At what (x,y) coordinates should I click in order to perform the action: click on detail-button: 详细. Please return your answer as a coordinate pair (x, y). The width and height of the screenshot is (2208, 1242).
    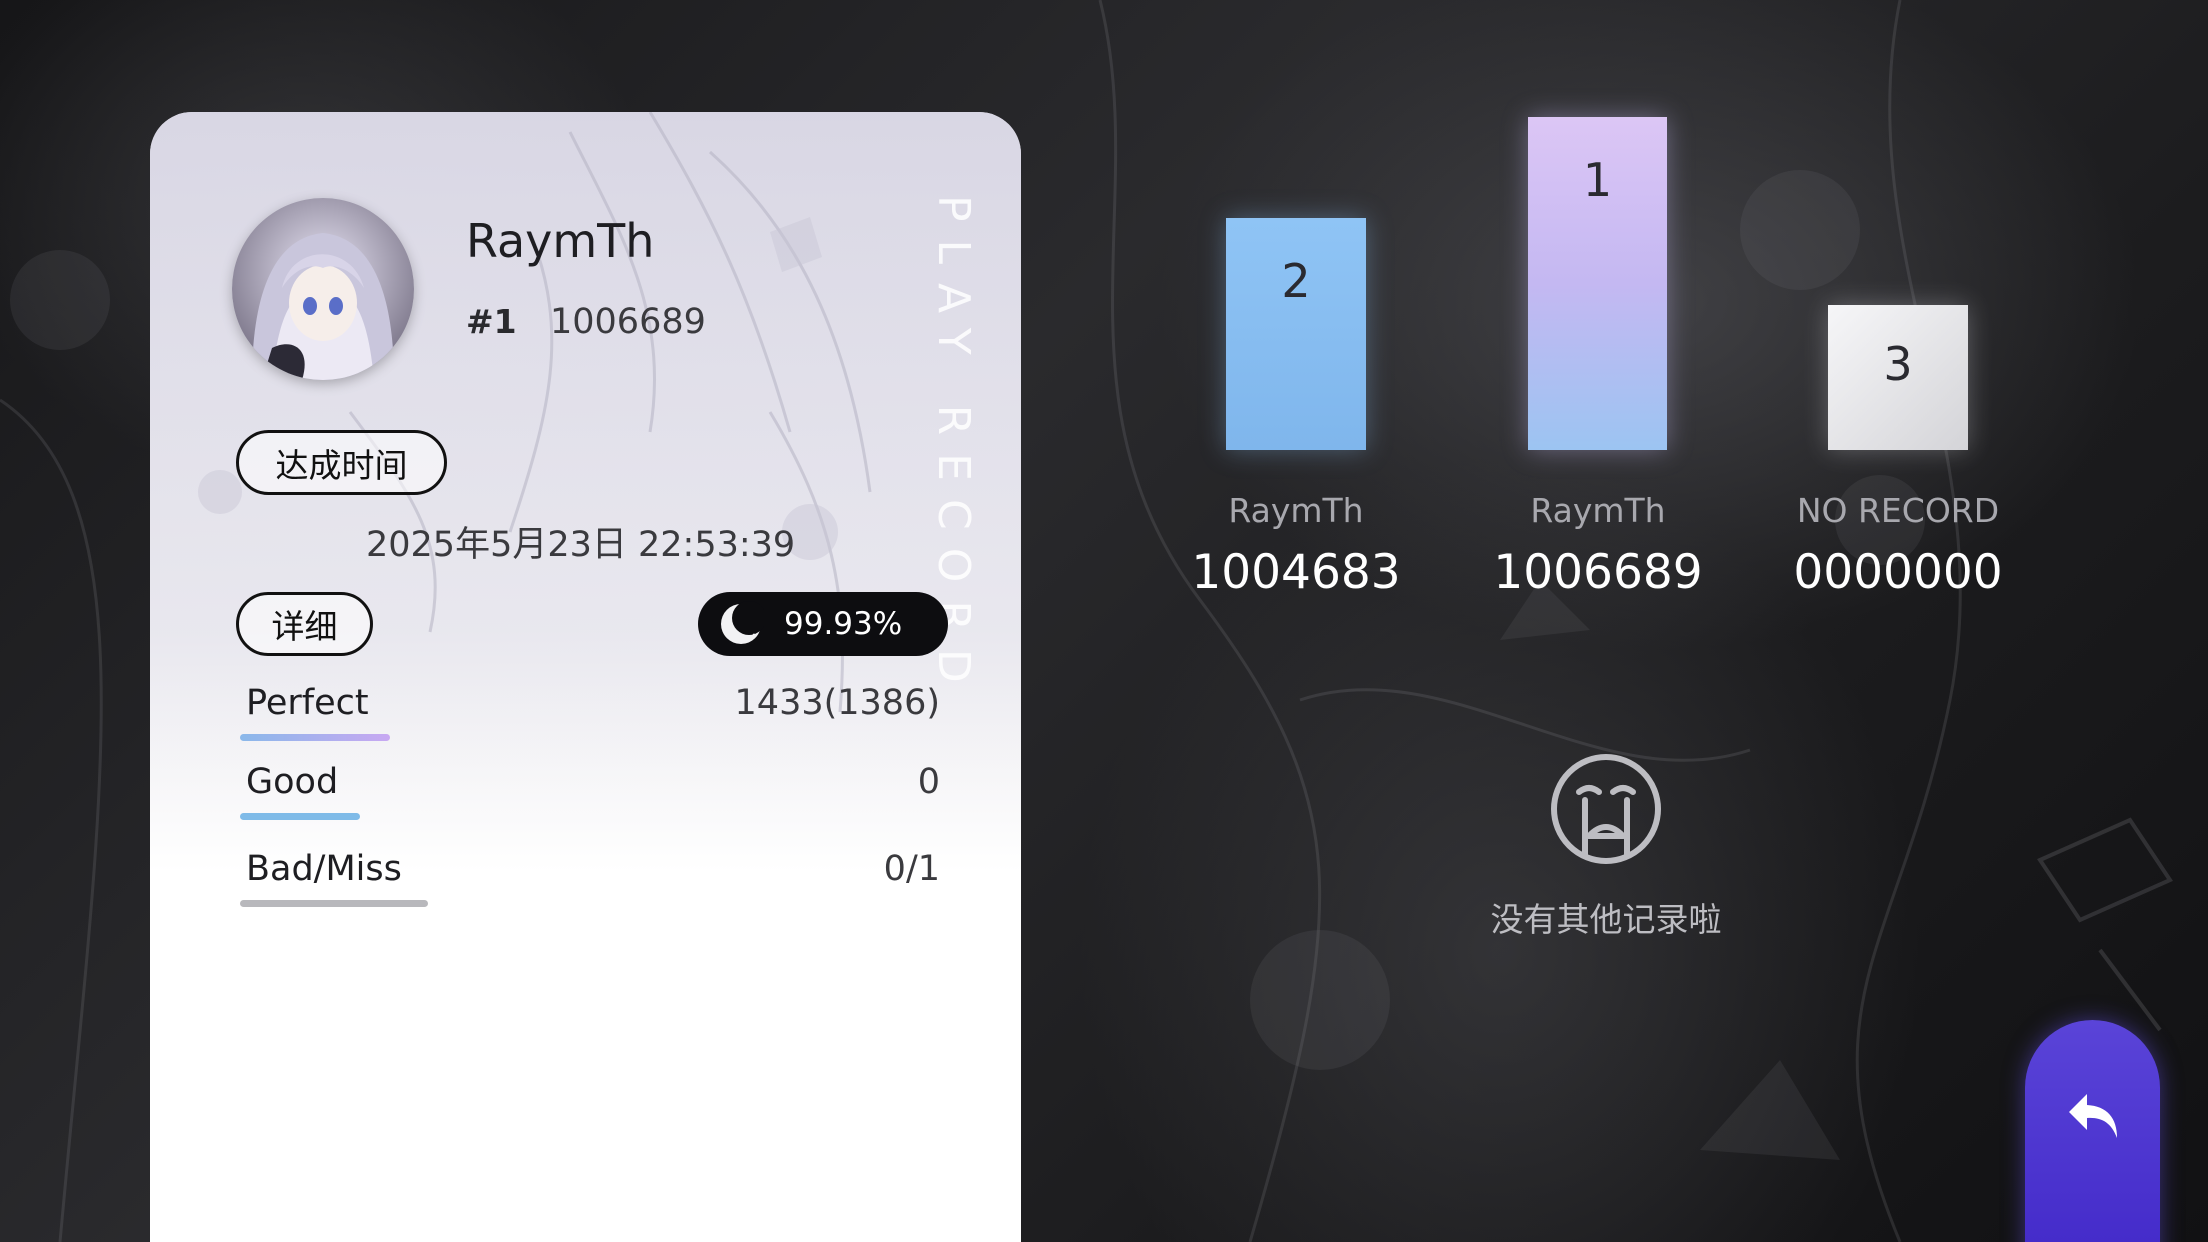
    Looking at the image, I should click on (304, 624).